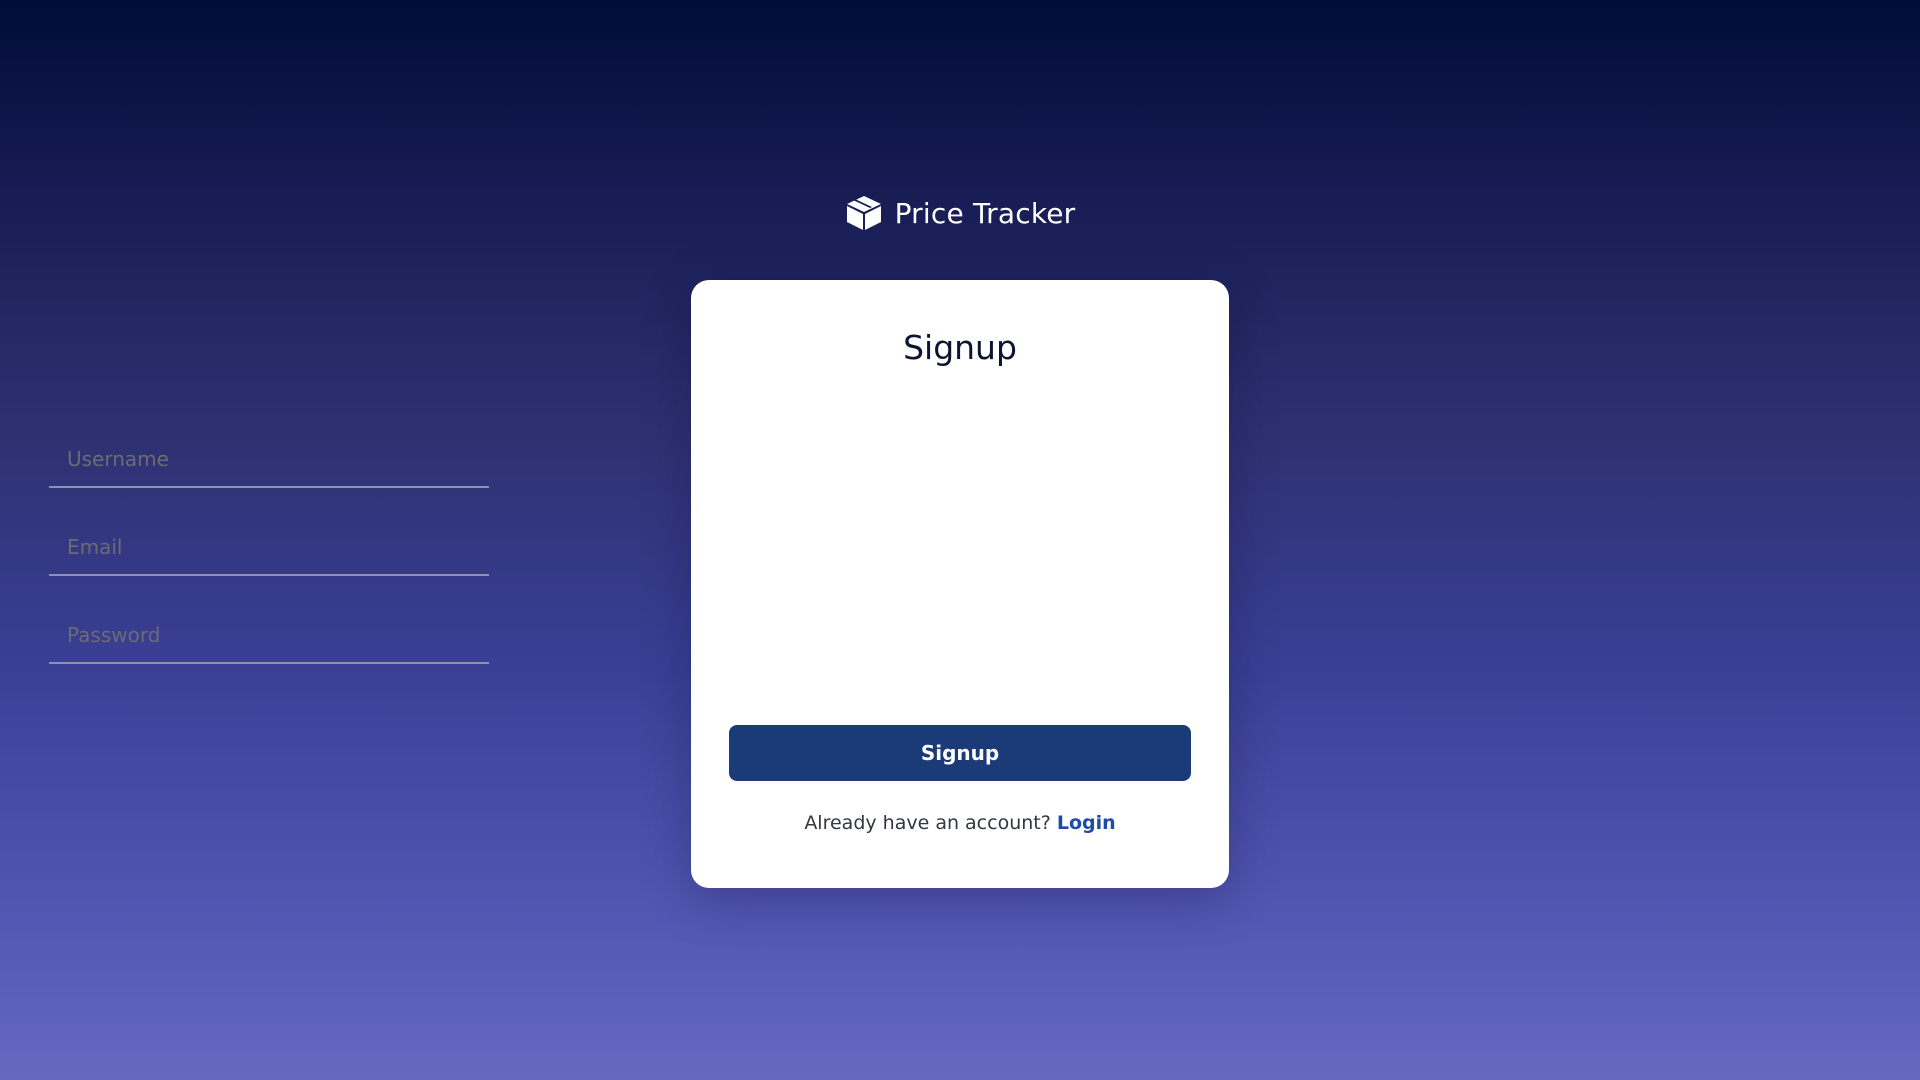 The image size is (1920, 1080). Describe the element at coordinates (864, 213) in the screenshot. I see `box-icon` at that location.